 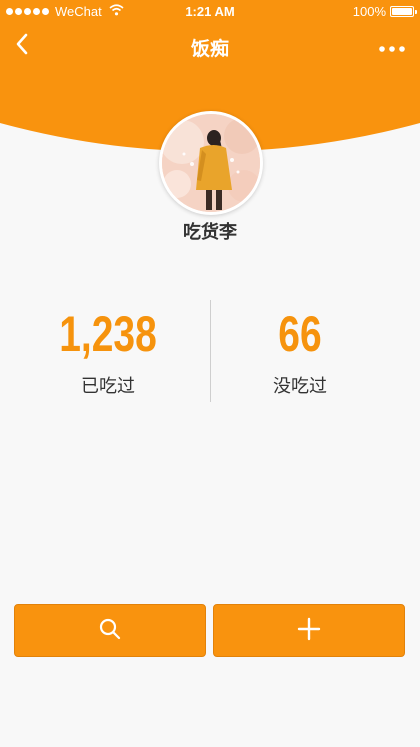 I want to click on stat-not-eaten: 66 没吃过, so click(x=300, y=352).